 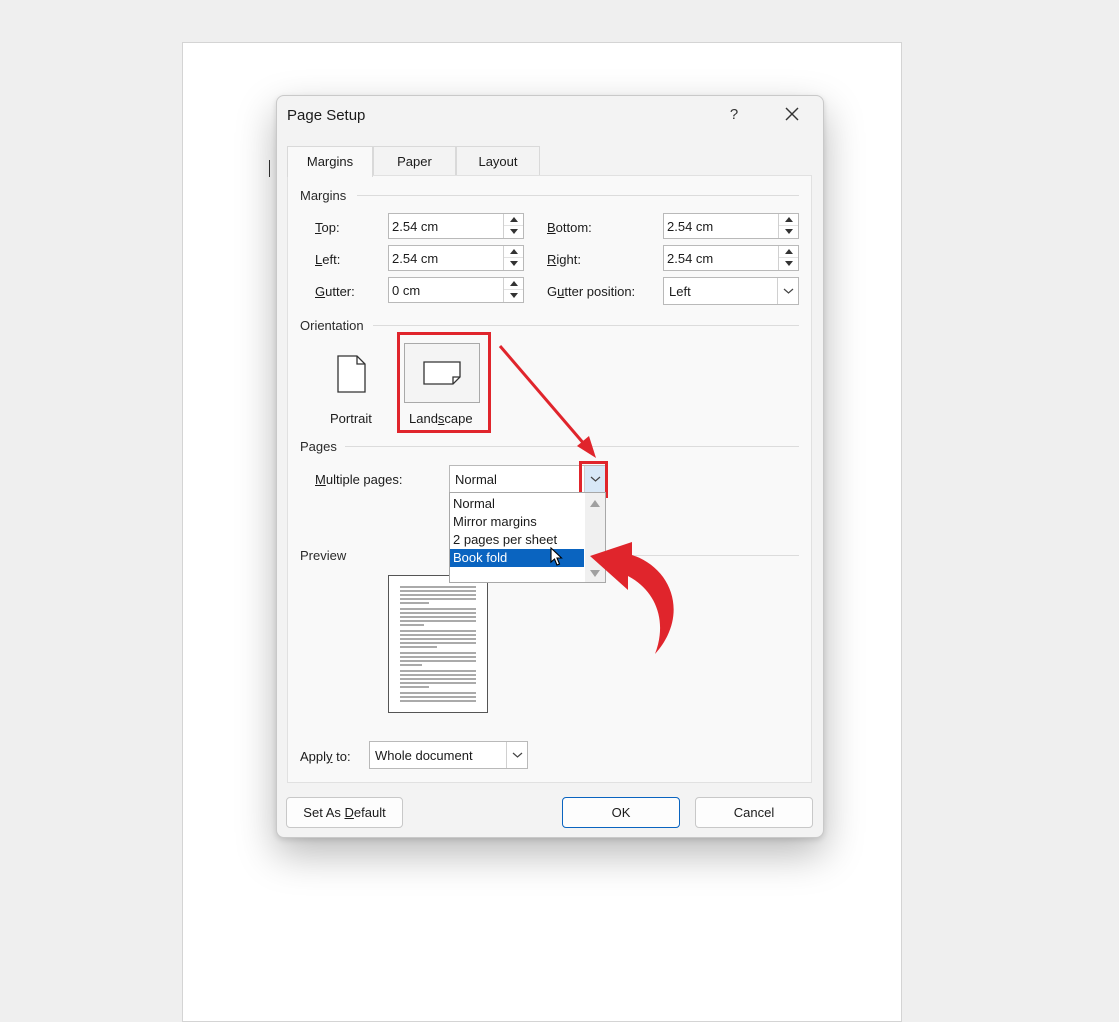 What do you see at coordinates (335, 291) in the screenshot?
I see `gutter-label: Gutter:` at bounding box center [335, 291].